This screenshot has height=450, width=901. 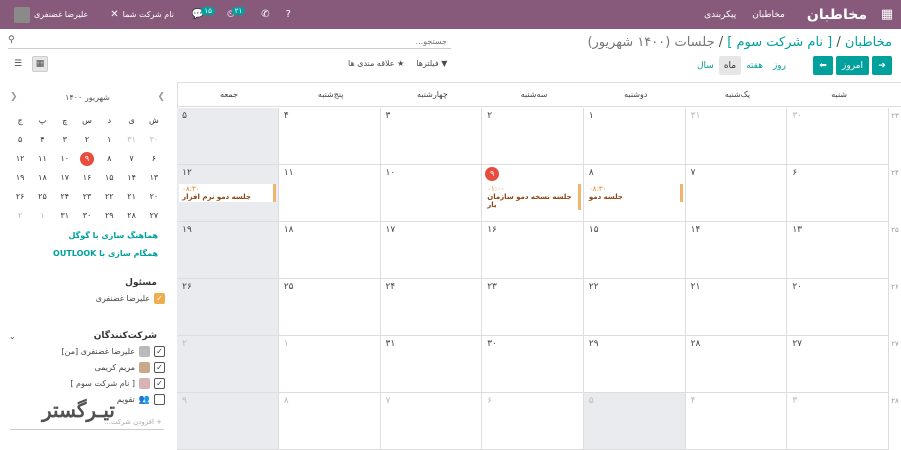 What do you see at coordinates (838, 307) in the screenshot?
I see `calendar-day-cell: ۲۰` at bounding box center [838, 307].